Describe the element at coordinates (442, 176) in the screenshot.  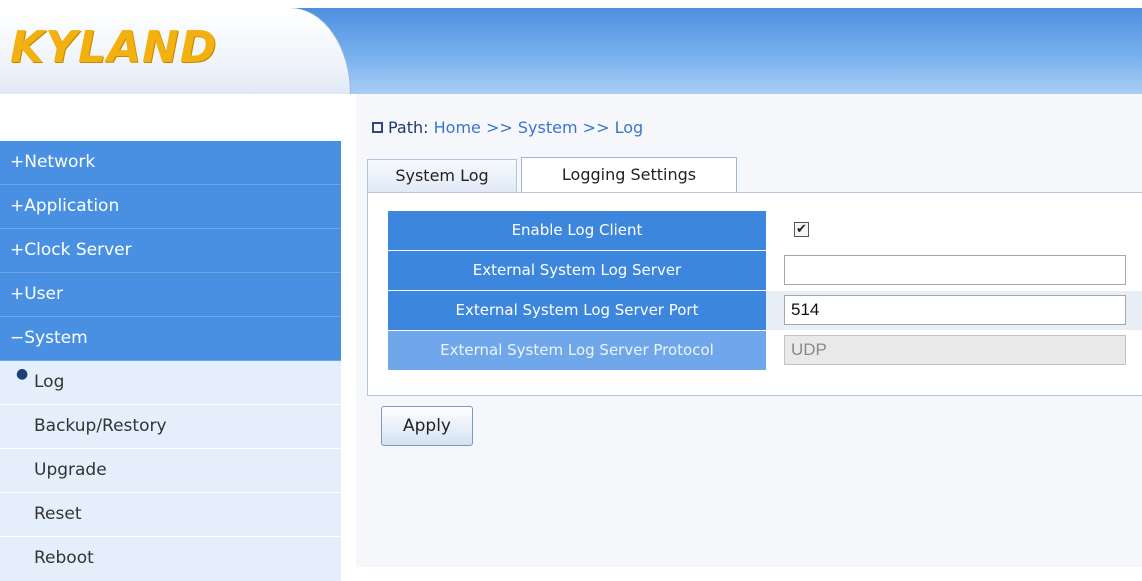
I see `tab-system-log: System Log` at that location.